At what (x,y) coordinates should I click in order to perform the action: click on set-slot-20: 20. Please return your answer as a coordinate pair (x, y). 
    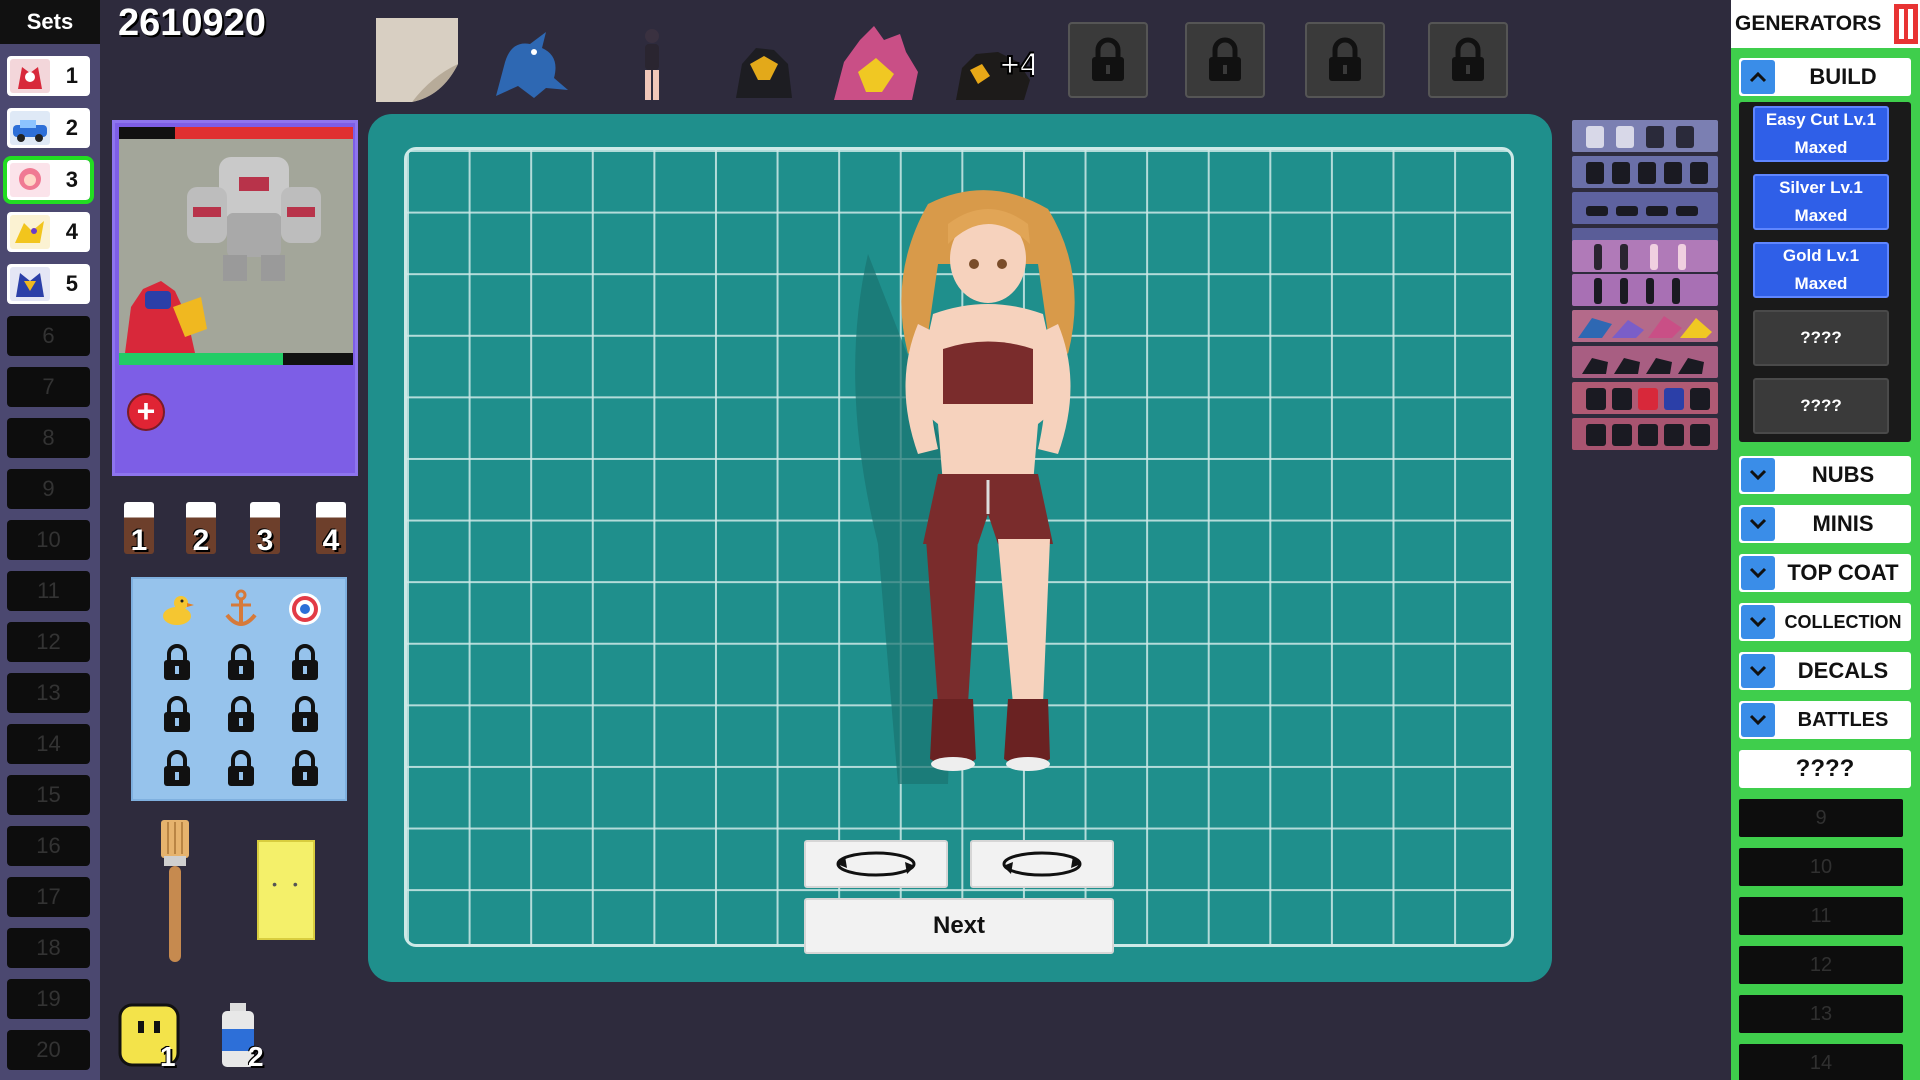
    Looking at the image, I should click on (48, 1050).